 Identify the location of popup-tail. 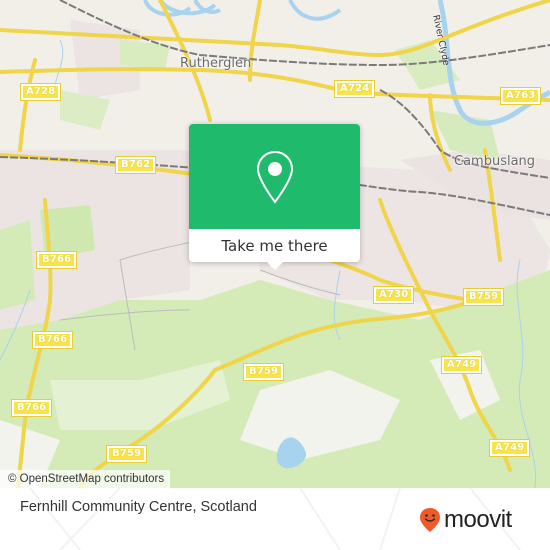
(275, 266).